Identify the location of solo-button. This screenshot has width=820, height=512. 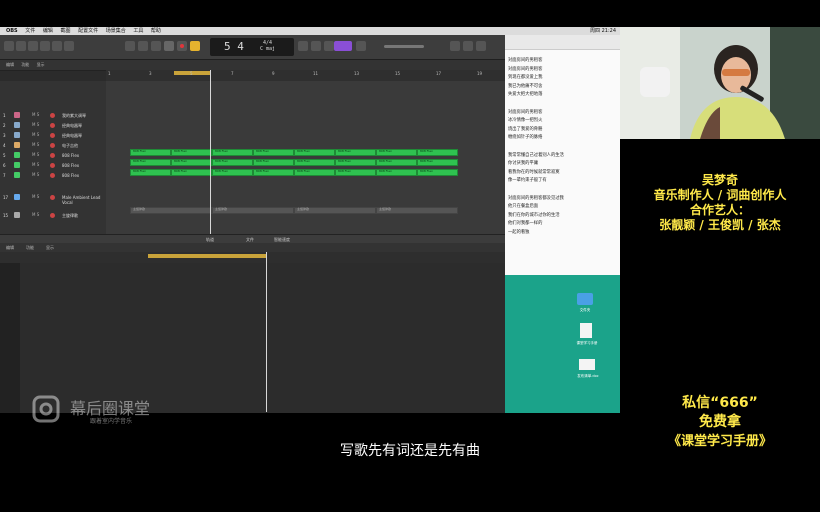
(361, 46).